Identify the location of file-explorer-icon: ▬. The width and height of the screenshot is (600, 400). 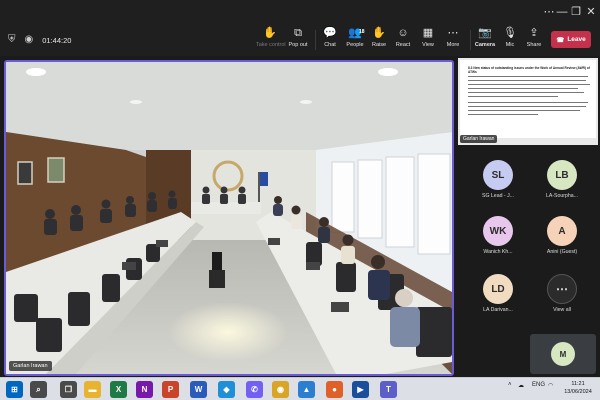
(92, 389).